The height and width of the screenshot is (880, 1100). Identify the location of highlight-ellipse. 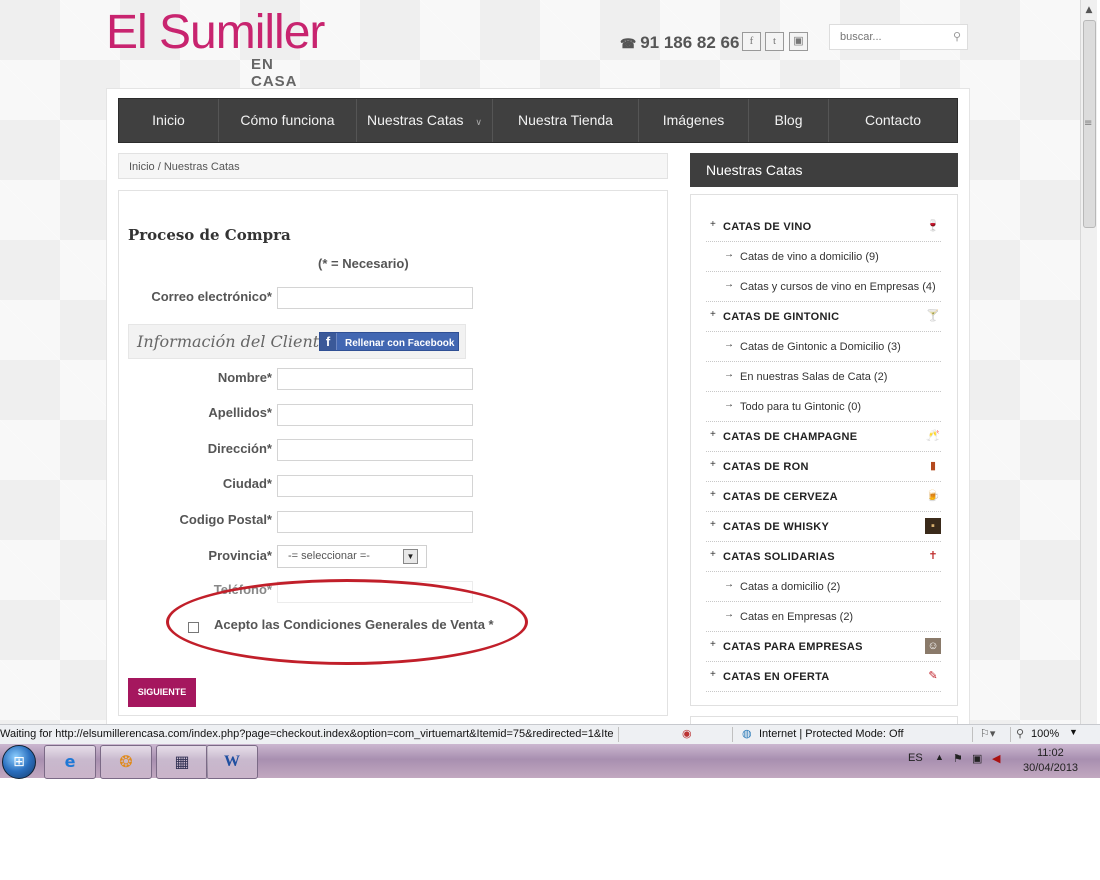
(347, 622).